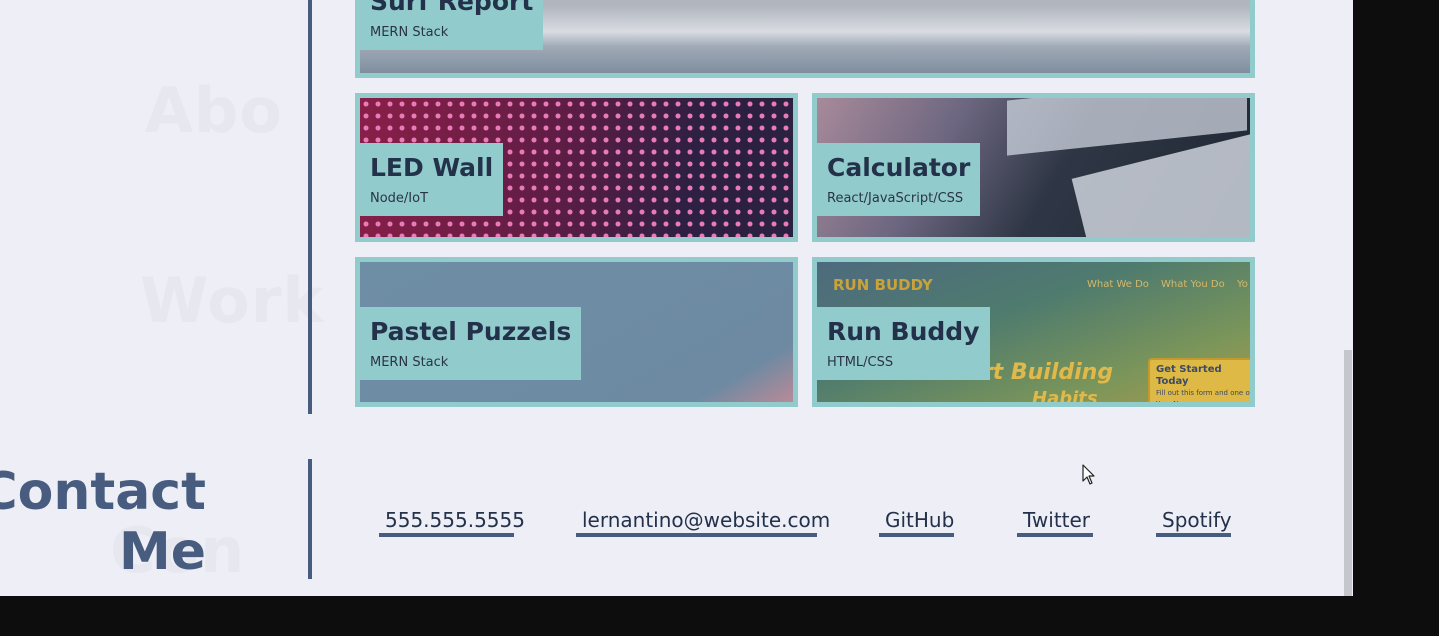 The width and height of the screenshot is (1439, 636). Describe the element at coordinates (899, 167) in the screenshot. I see `project-title: Calculator` at that location.